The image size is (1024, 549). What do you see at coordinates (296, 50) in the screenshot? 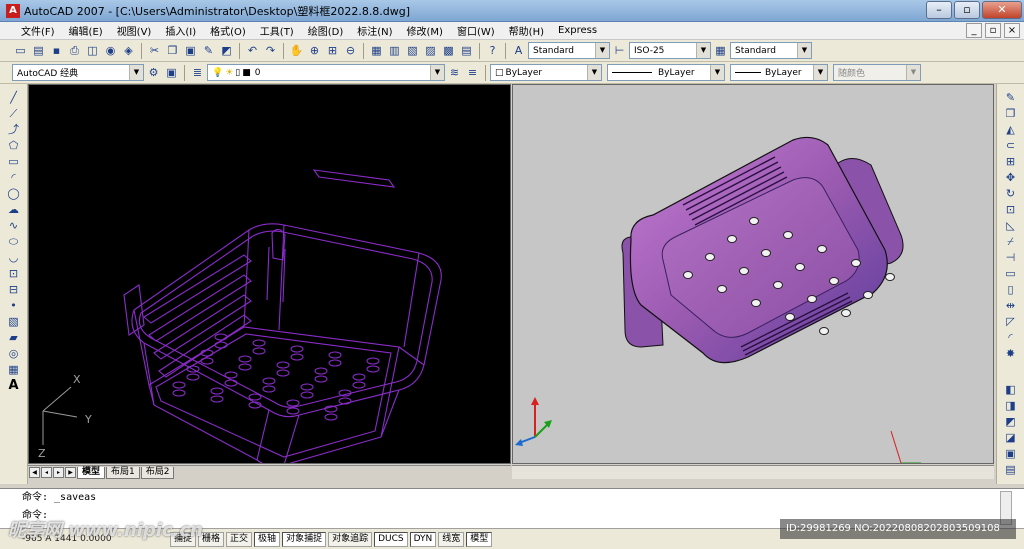
I see `pan-icon: ✋` at bounding box center [296, 50].